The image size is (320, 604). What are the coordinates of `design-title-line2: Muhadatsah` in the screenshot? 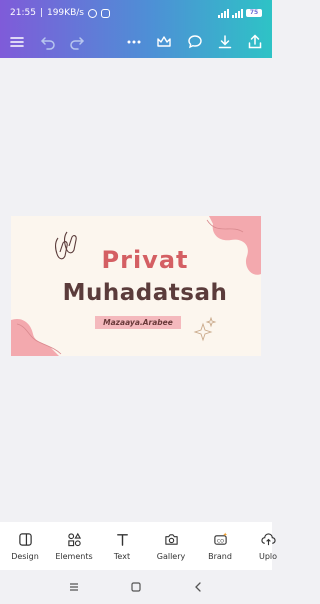 It's located at (136, 293).